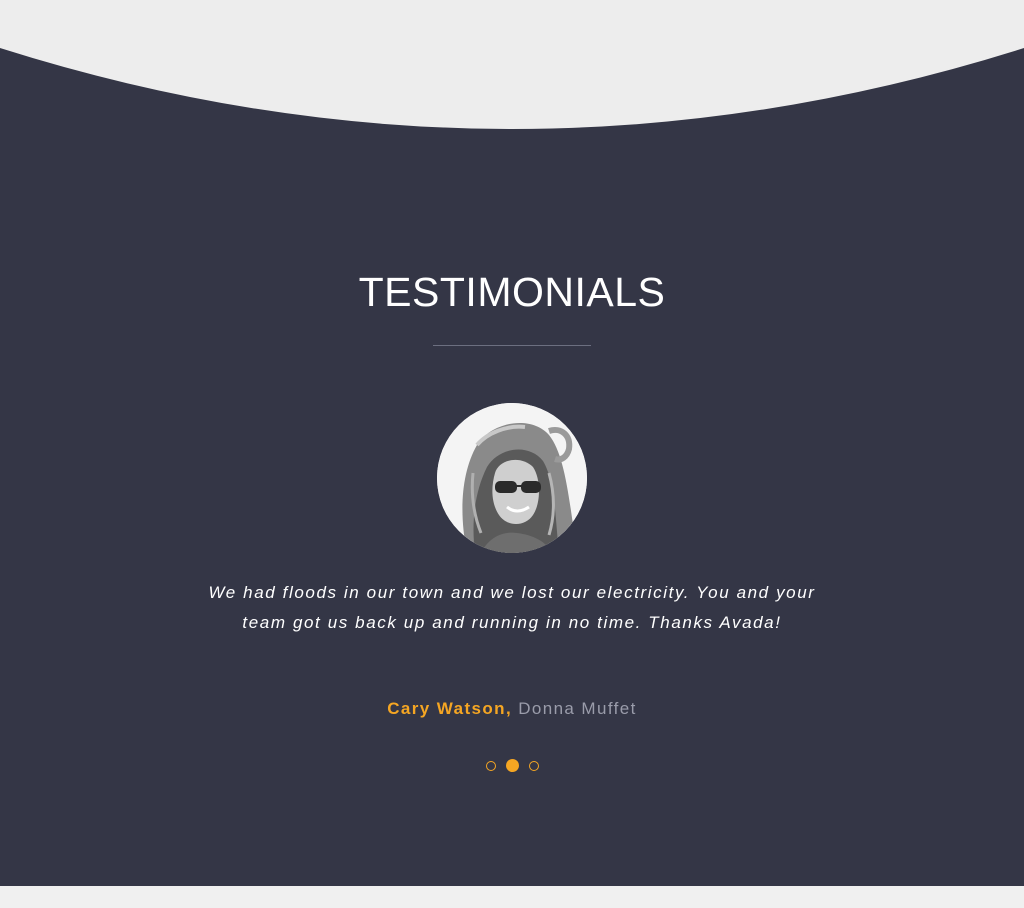  What do you see at coordinates (512, 64) in the screenshot?
I see `section-top-curve` at bounding box center [512, 64].